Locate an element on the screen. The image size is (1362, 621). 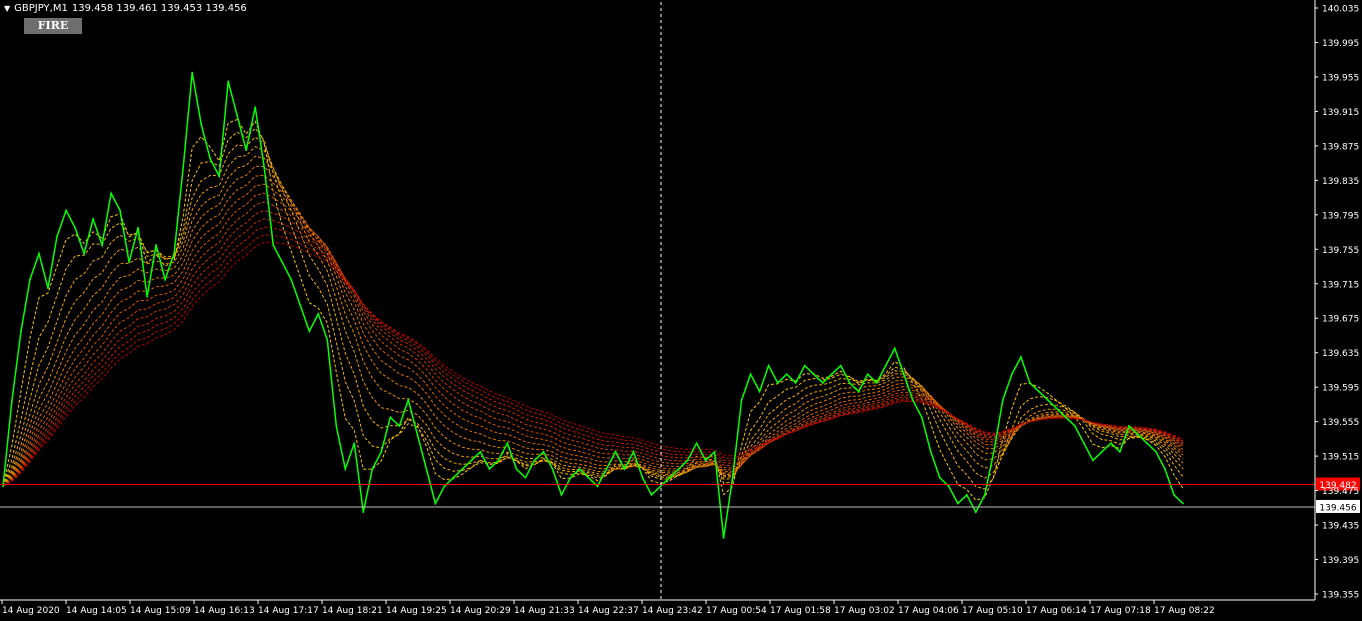
x-tick-label: 17 Aug 01:58 is located at coordinates (800, 611).